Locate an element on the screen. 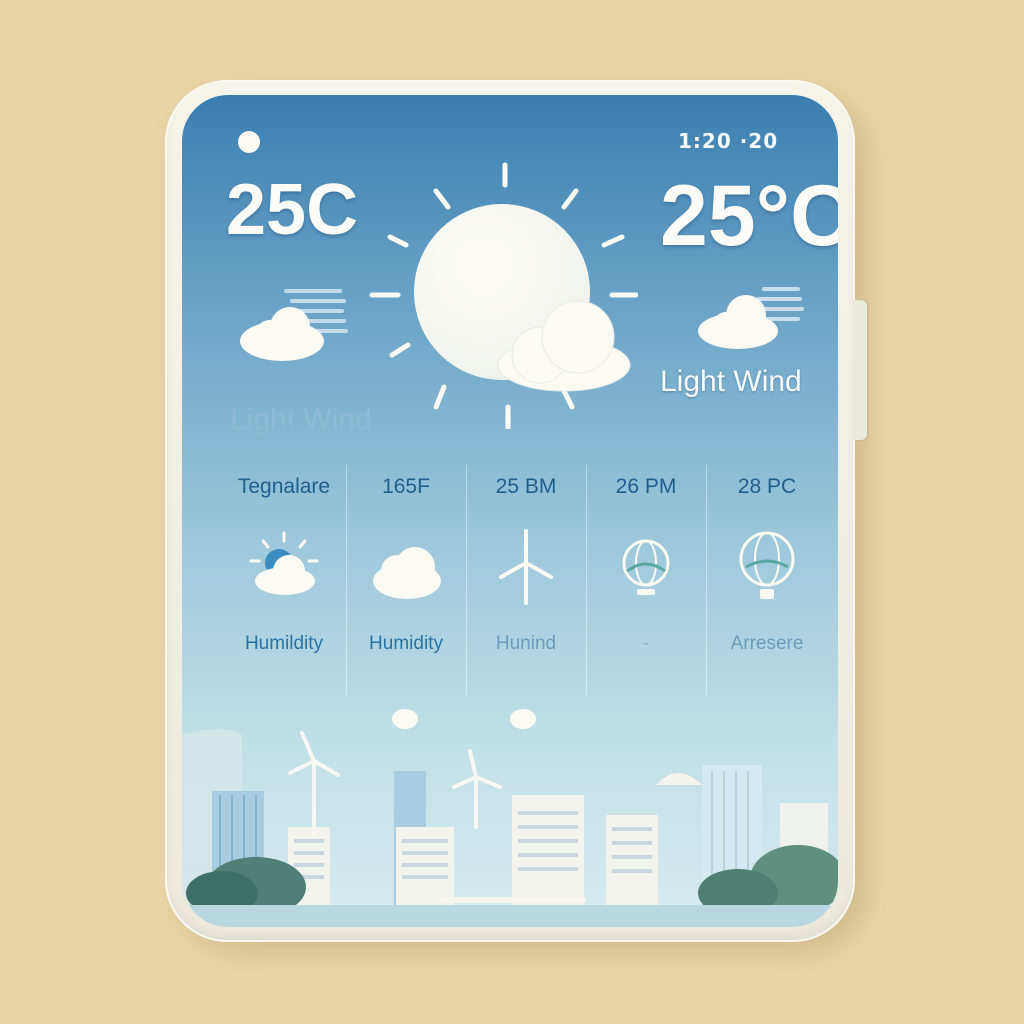 The height and width of the screenshot is (1024, 1024). current-temperature-right: 25°C is located at coordinates (749, 216).